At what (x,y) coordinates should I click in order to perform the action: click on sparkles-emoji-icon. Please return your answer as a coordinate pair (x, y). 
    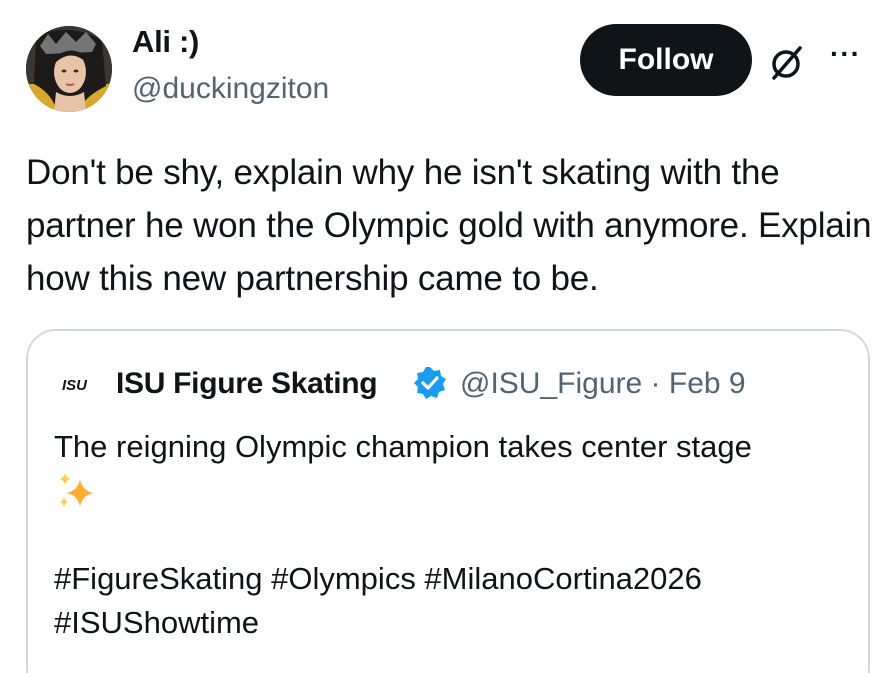
    Looking at the image, I should click on (76, 490).